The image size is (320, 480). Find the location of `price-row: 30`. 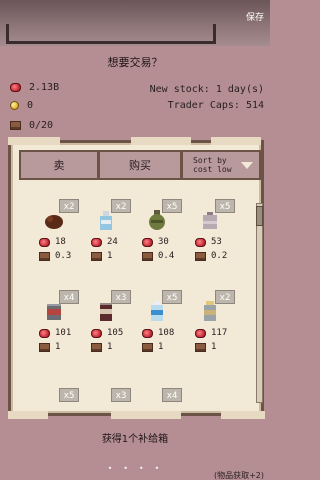

price-row: 30 is located at coordinates (155, 242).